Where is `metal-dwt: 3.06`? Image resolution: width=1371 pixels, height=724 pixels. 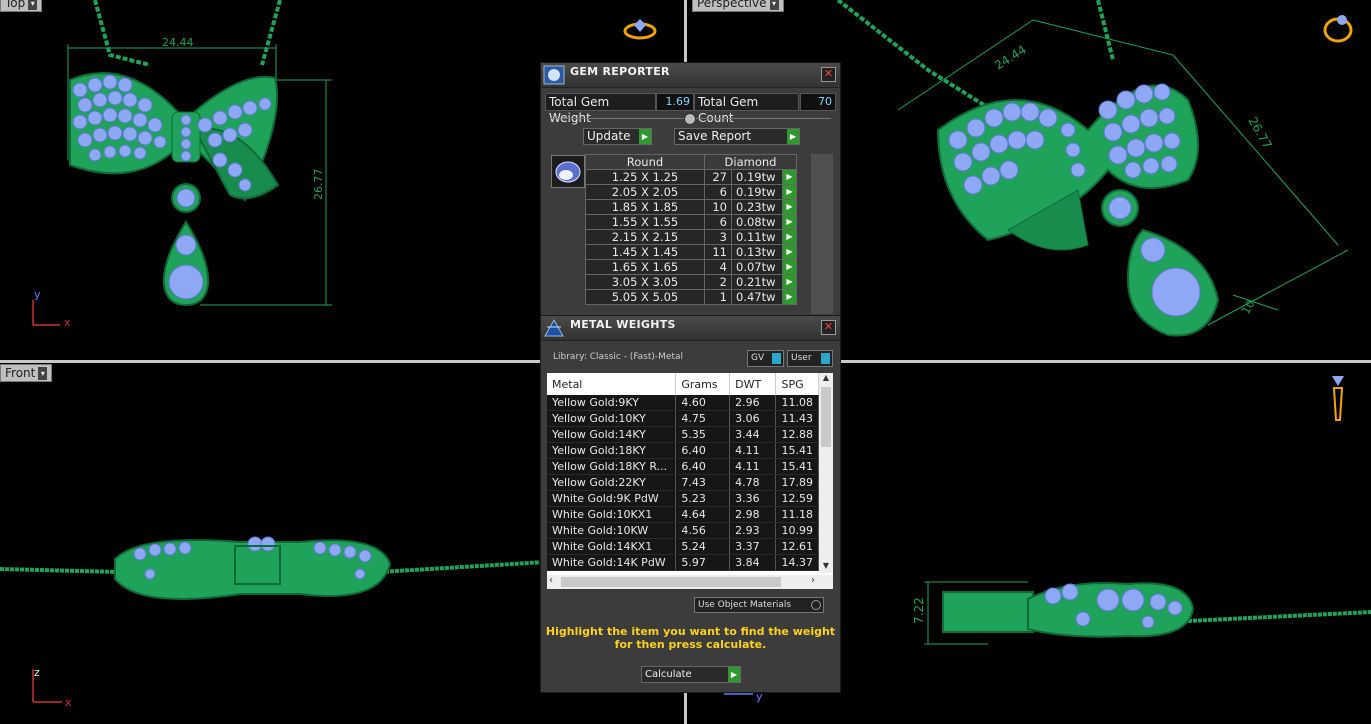 metal-dwt: 3.06 is located at coordinates (753, 418).